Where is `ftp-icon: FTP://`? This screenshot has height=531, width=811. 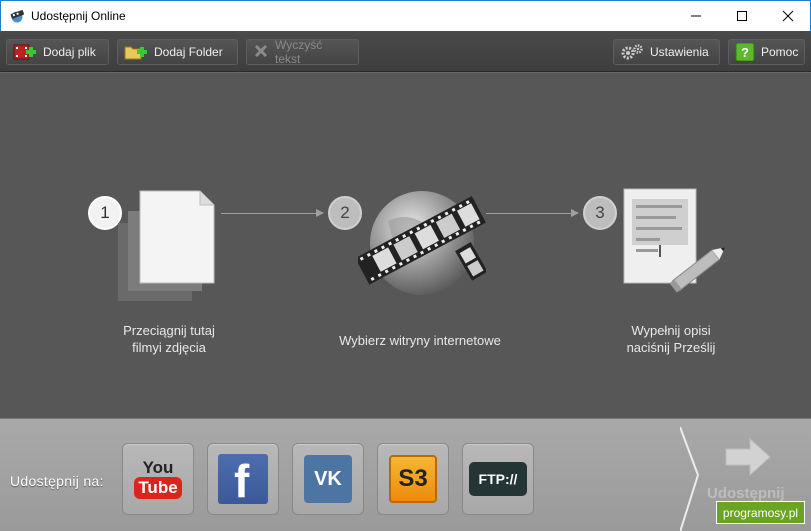 ftp-icon: FTP:// is located at coordinates (498, 479).